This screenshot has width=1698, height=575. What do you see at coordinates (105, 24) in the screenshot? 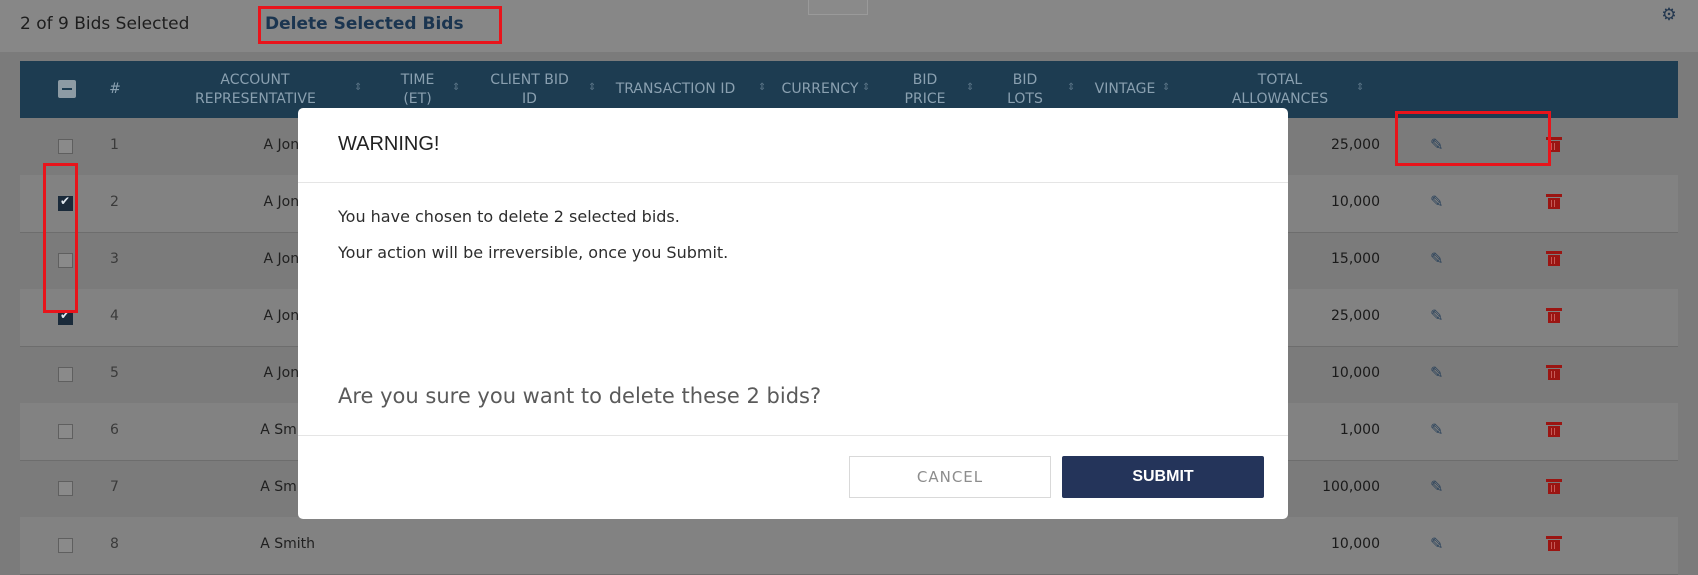
I see `selected-count-label: 2 of 9 Bids Selected` at bounding box center [105, 24].